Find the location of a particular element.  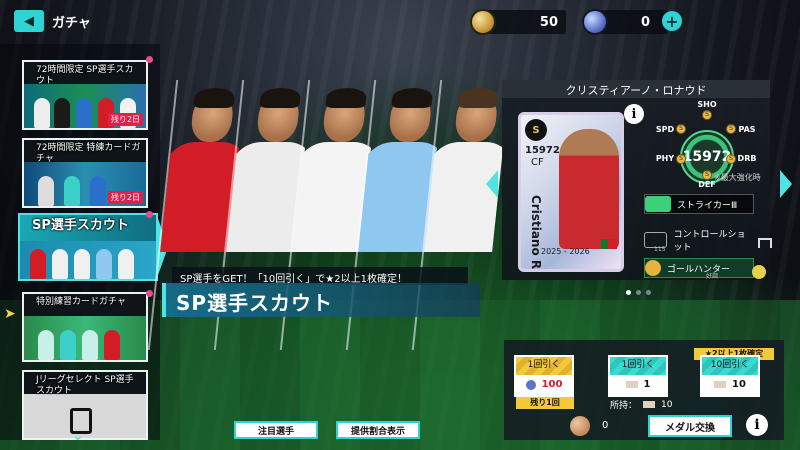

gold-coin-icon is located at coordinates (483, 22).